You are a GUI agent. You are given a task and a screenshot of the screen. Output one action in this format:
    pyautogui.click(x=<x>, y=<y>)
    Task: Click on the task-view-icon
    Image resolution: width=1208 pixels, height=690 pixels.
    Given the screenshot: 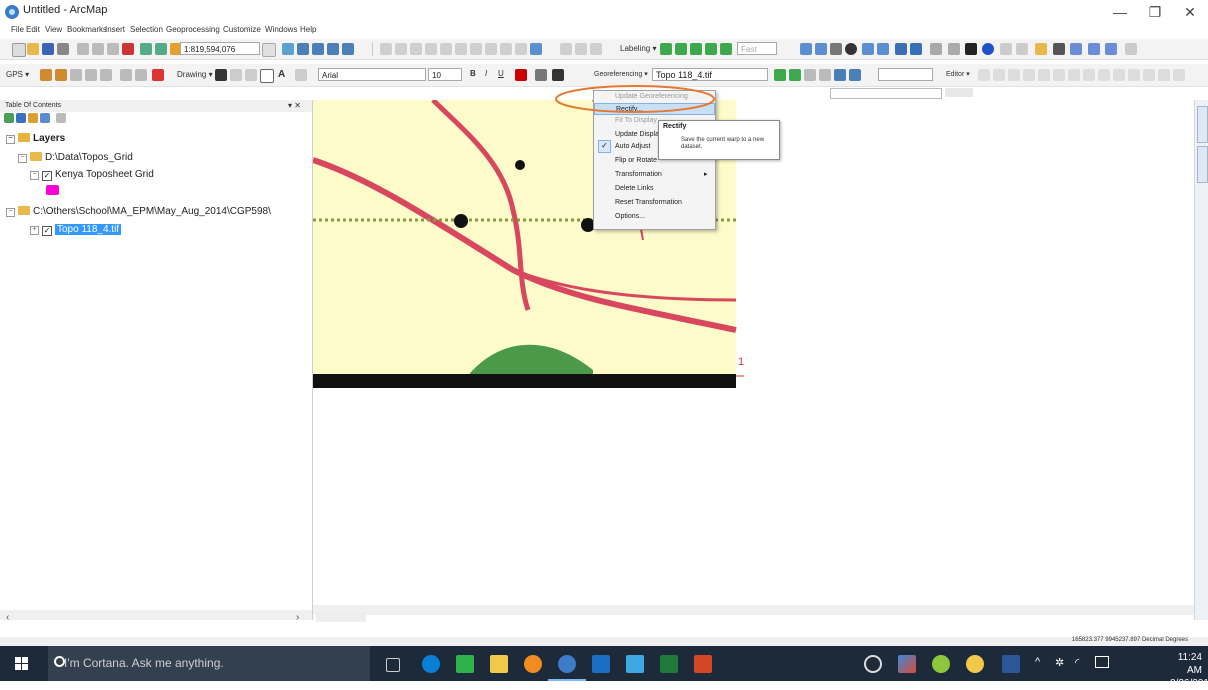 What is the action you would take?
    pyautogui.click(x=393, y=665)
    